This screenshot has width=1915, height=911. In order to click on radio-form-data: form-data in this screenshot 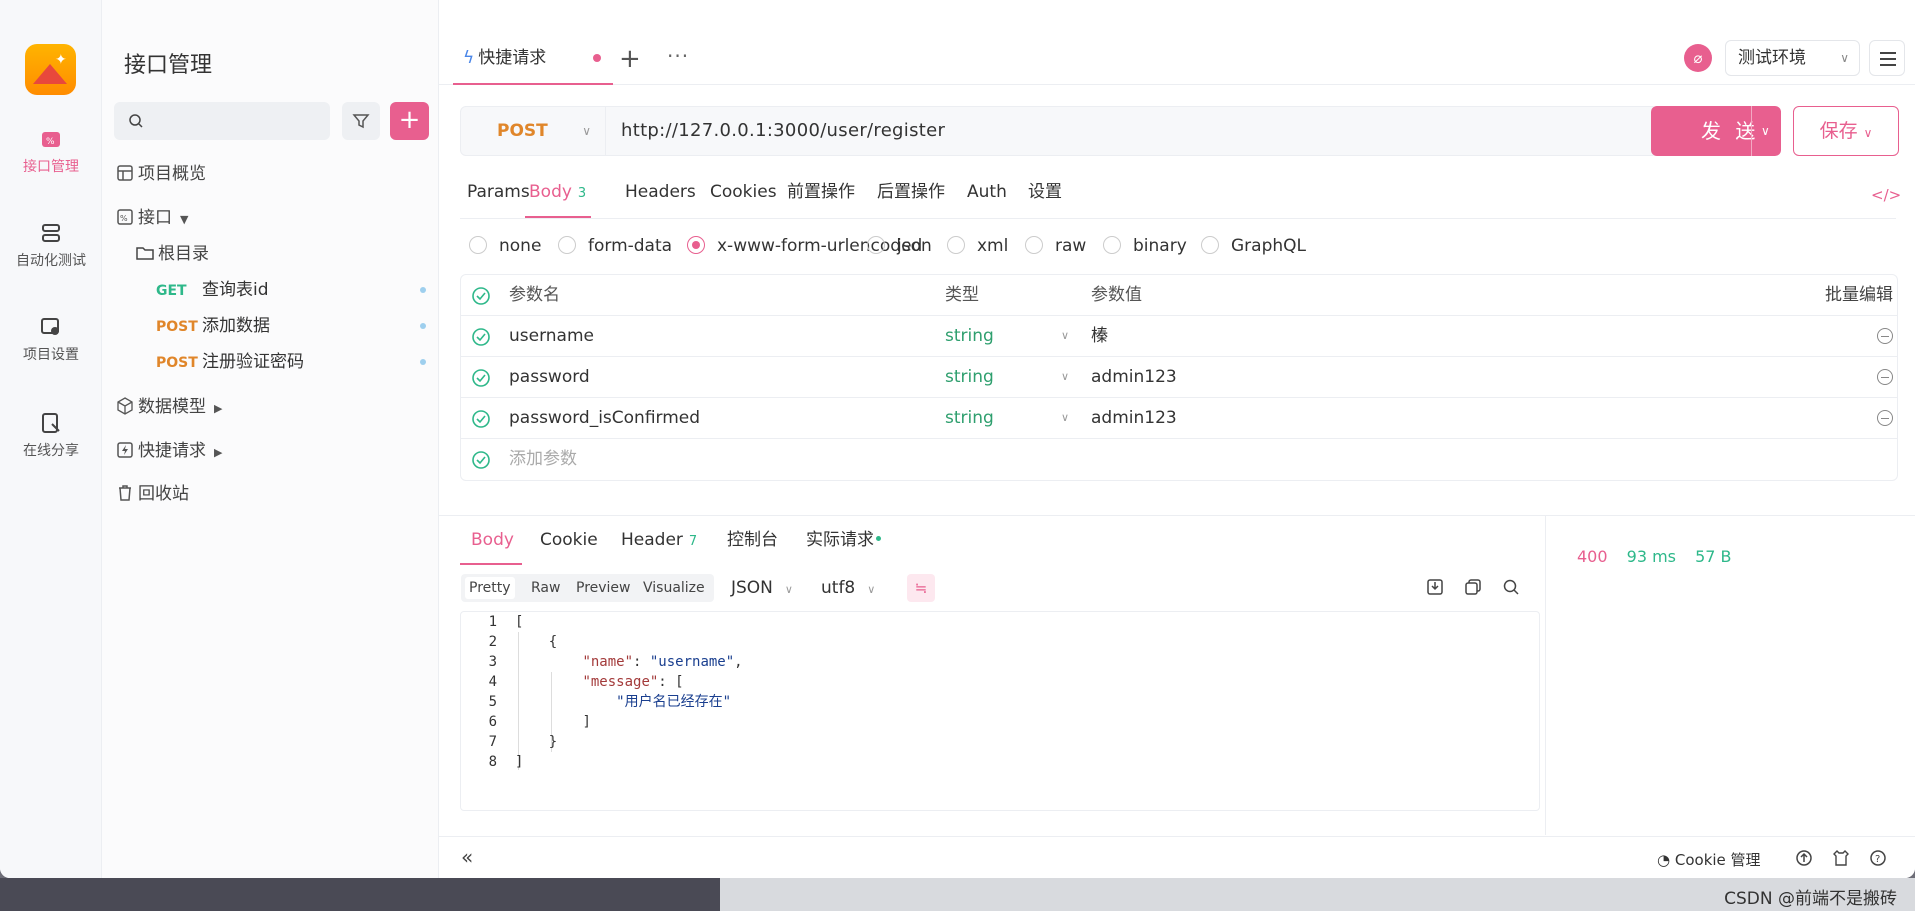, I will do `click(615, 246)`.